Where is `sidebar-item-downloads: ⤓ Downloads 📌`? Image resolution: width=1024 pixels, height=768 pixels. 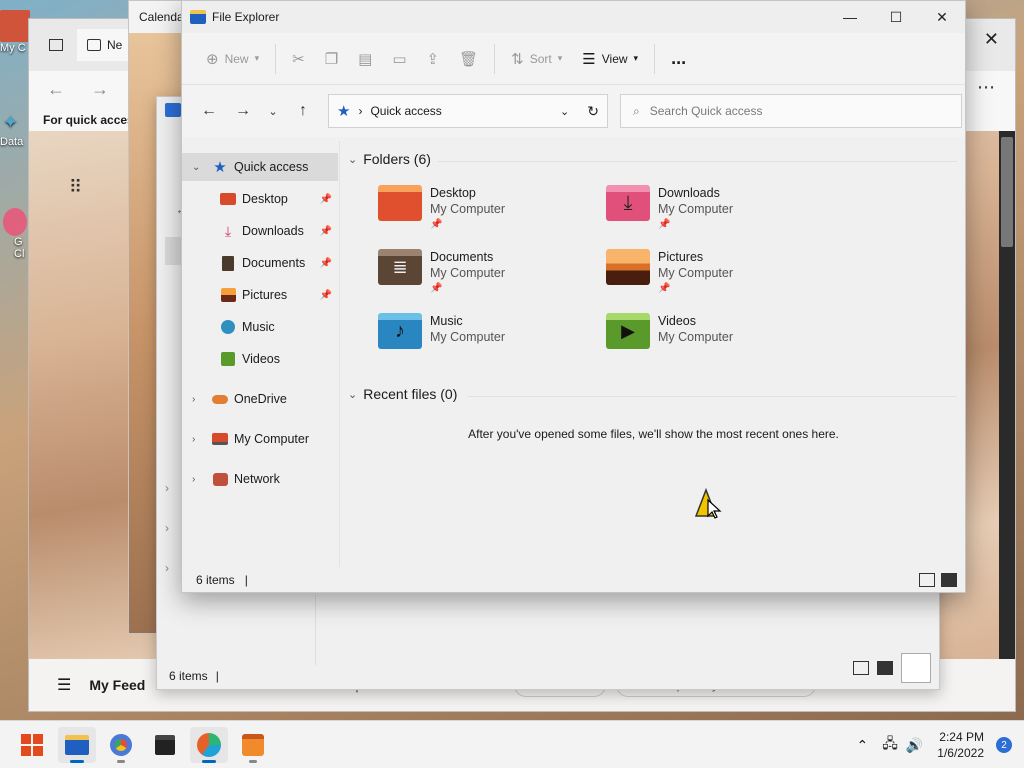
sidebar-item-downloads: ⤓ Downloads 📌 is located at coordinates (260, 231).